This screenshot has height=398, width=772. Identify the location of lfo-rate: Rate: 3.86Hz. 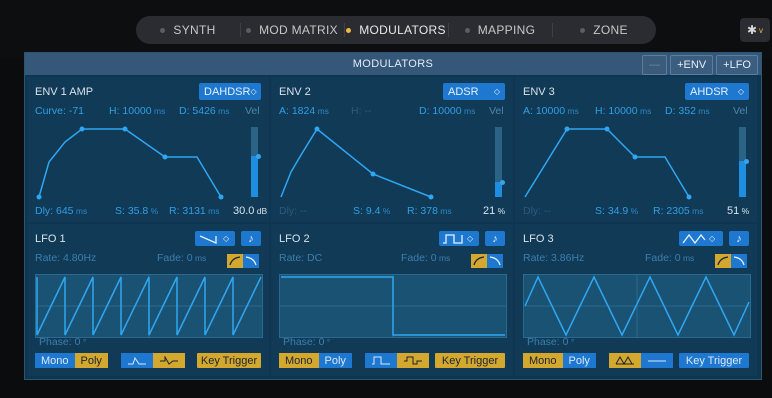
(553, 258).